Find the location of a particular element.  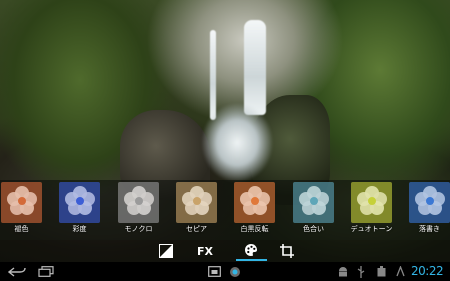

filter-label: モノクロ is located at coordinates (138, 229).